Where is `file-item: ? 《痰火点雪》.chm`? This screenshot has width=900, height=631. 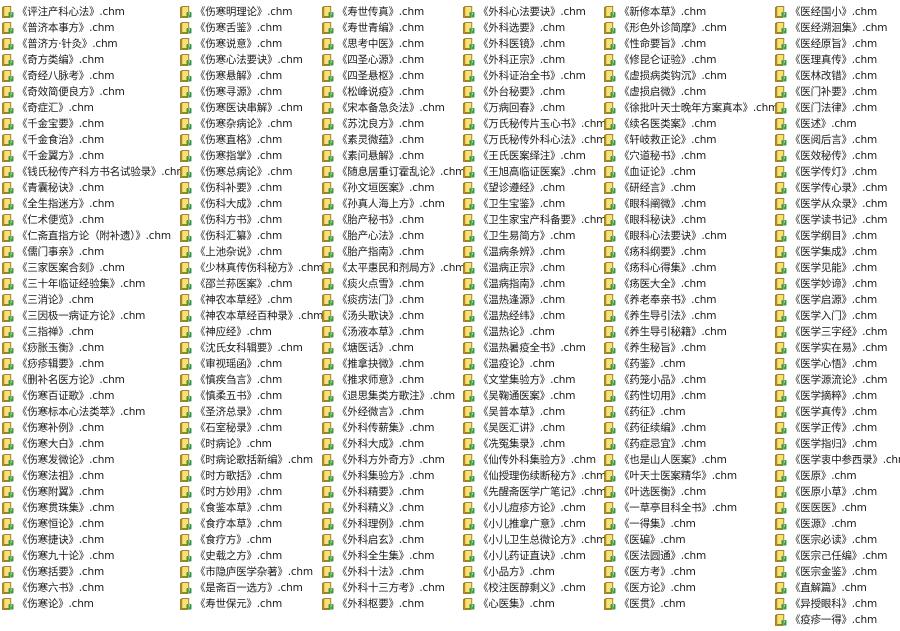 file-item: ? 《痰火点雪》.chm is located at coordinates (393, 284).